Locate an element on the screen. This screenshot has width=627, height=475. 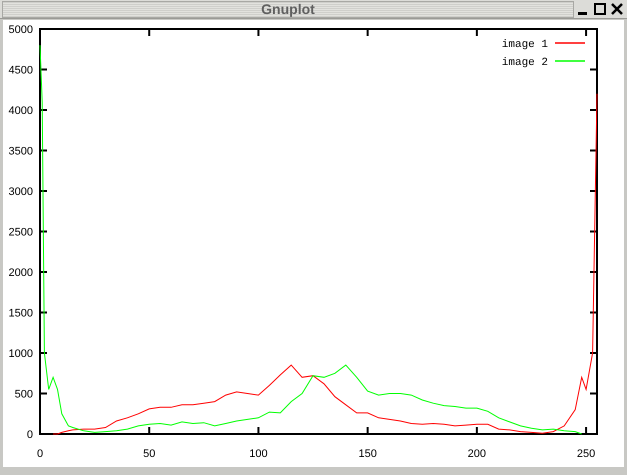
window-title: Gnuplot is located at coordinates (288, 9).